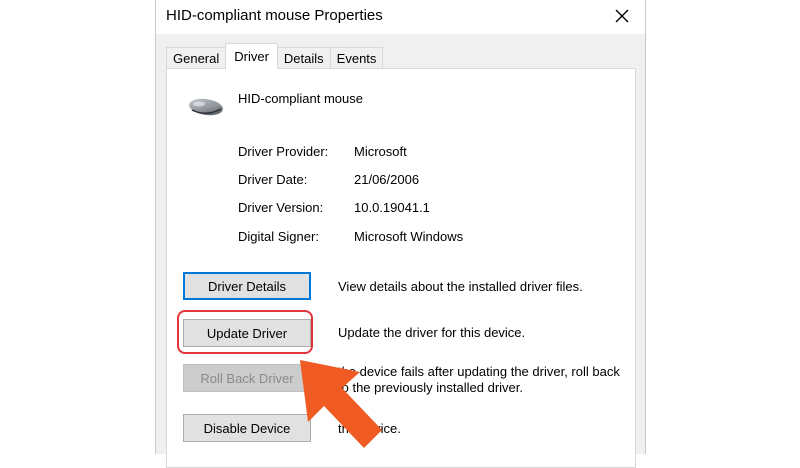 This screenshot has height=468, width=800. I want to click on tab-strip: General Driver Details Events, so click(275, 56).